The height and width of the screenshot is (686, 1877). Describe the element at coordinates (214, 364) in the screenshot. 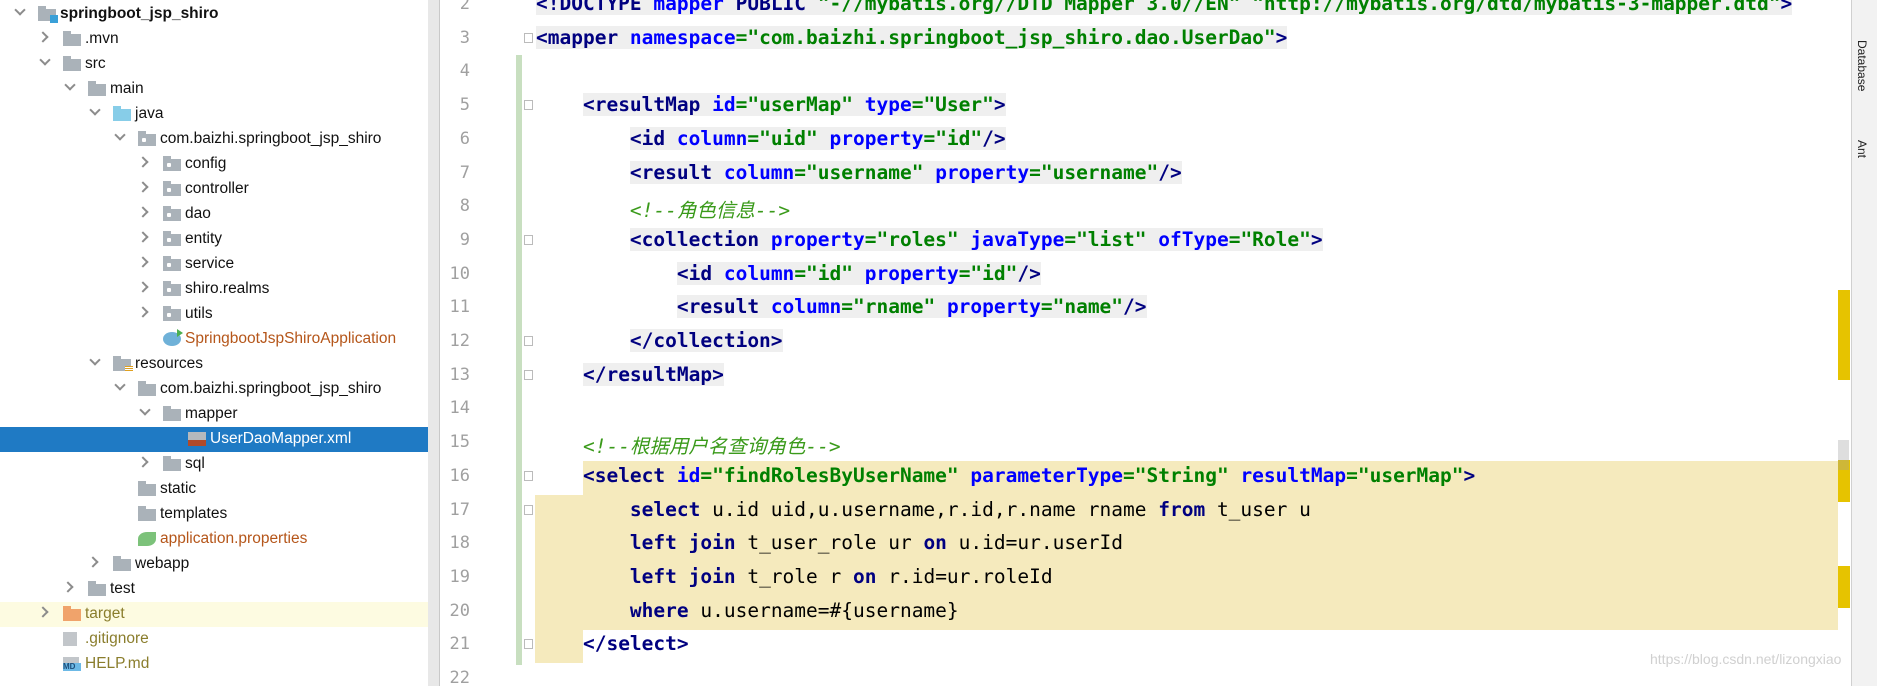

I see `tree-item: resources` at that location.